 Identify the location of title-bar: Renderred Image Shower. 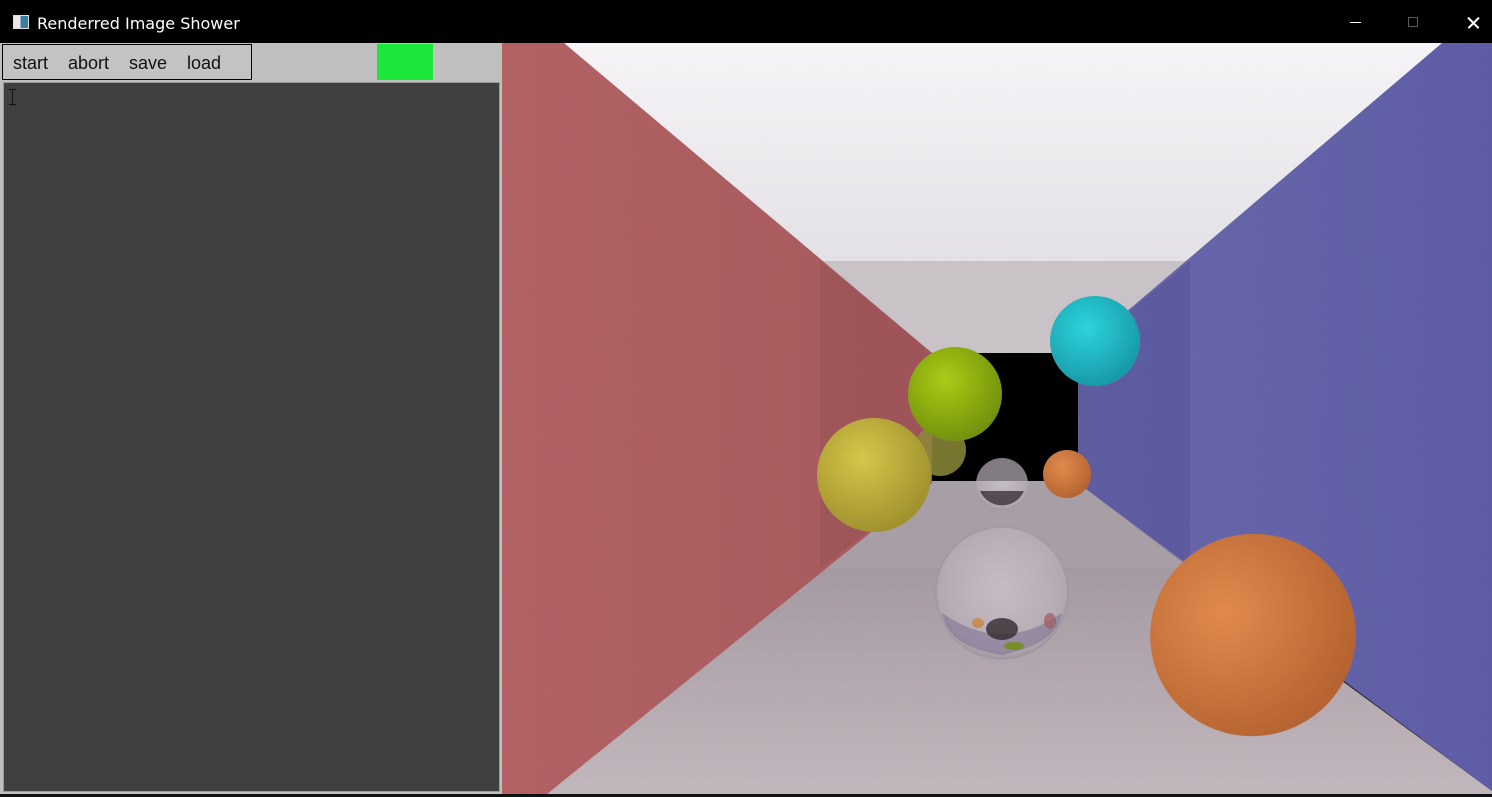
(746, 21).